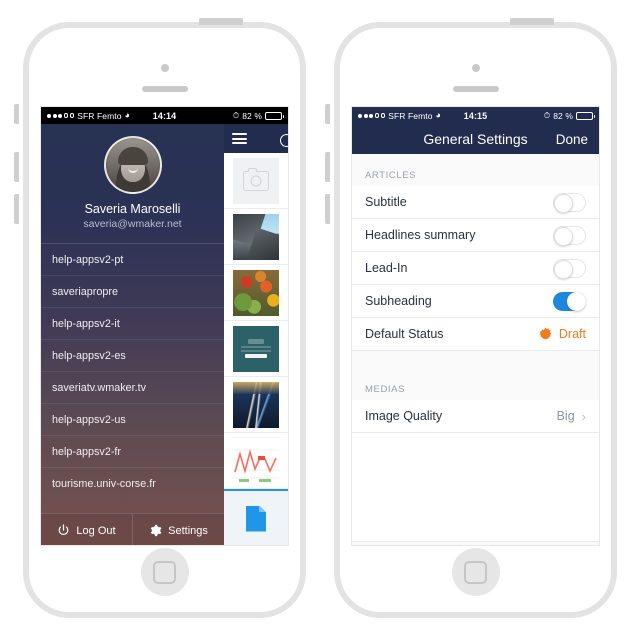 This screenshot has width=640, height=640. I want to click on headlines-summary-toggle, so click(569, 235).